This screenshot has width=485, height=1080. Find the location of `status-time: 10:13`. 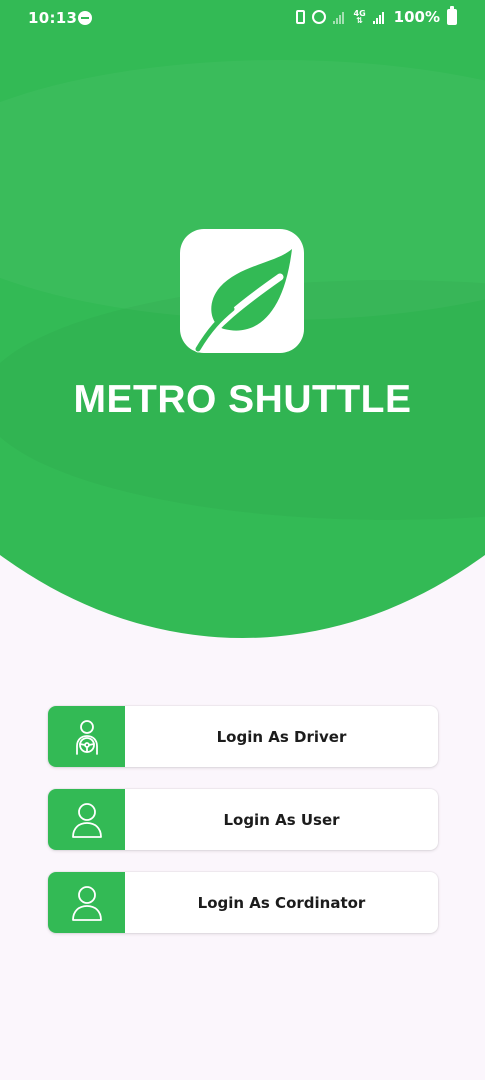

status-time: 10:13 is located at coordinates (53, 18).